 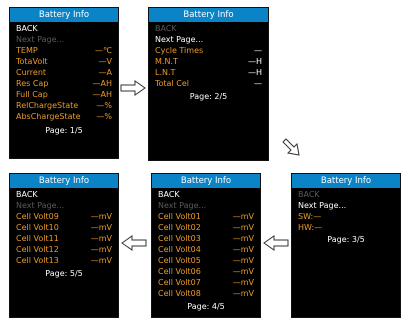 I want to click on list-item: L.N.T —H, so click(x=208, y=72).